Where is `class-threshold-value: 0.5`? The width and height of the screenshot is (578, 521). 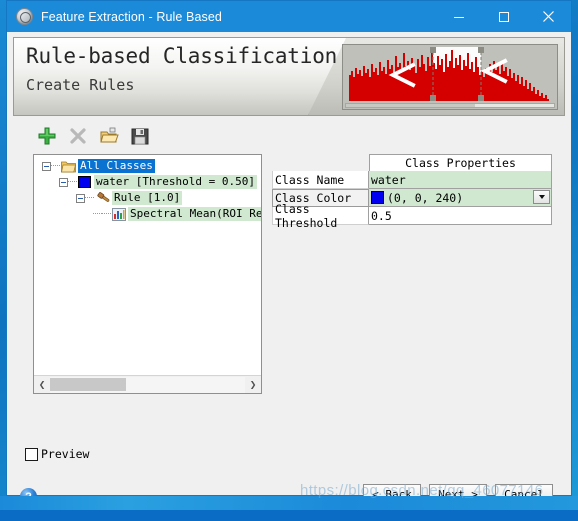
class-threshold-value: 0.5 is located at coordinates (460, 216).